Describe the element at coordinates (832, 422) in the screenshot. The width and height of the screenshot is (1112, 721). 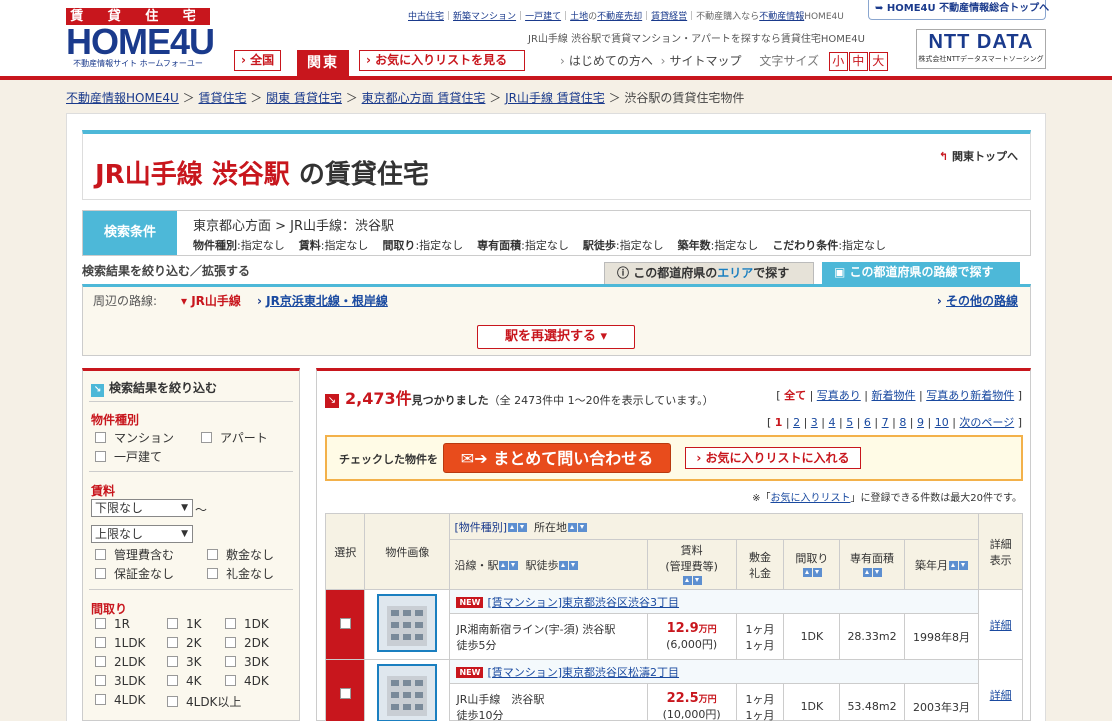
I see `page-link: 4` at that location.